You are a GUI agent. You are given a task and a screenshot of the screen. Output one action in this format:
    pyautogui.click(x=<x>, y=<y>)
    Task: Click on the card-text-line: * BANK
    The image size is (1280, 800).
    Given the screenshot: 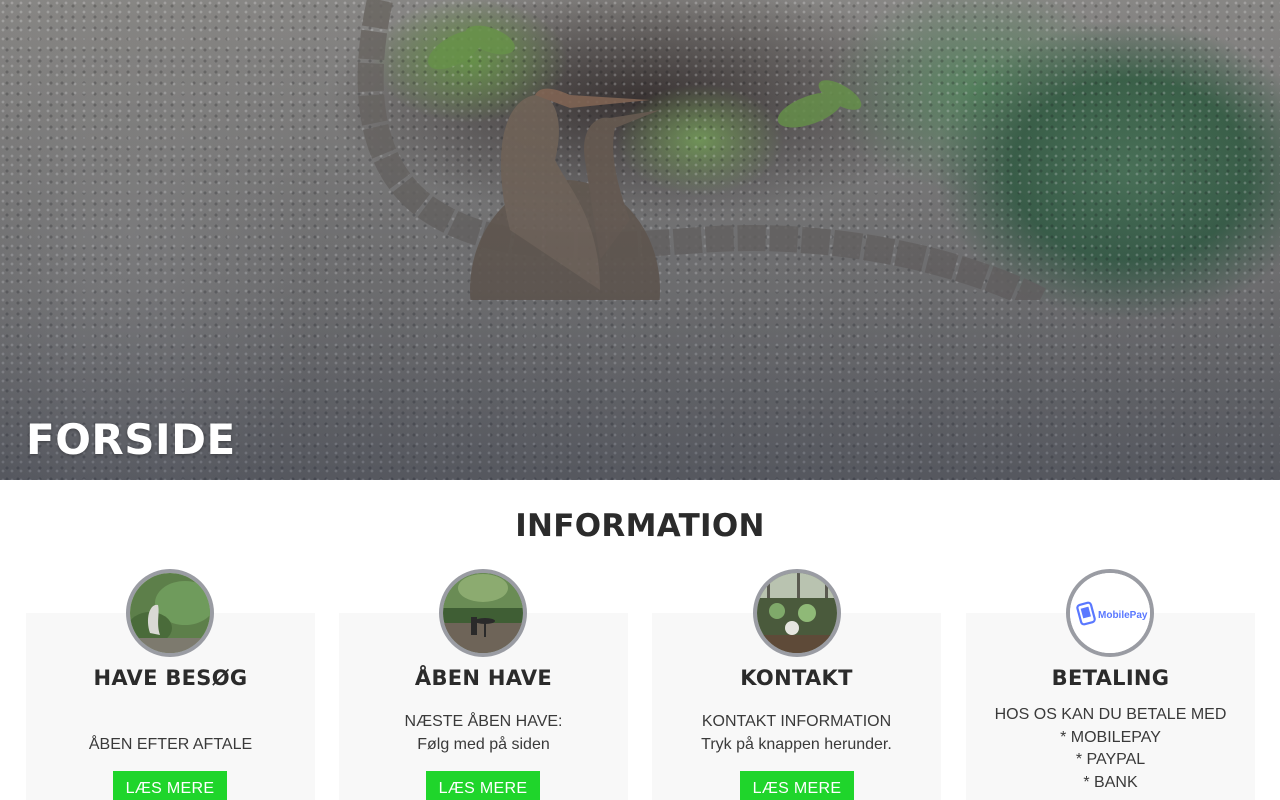 What is the action you would take?
    pyautogui.click(x=1110, y=782)
    